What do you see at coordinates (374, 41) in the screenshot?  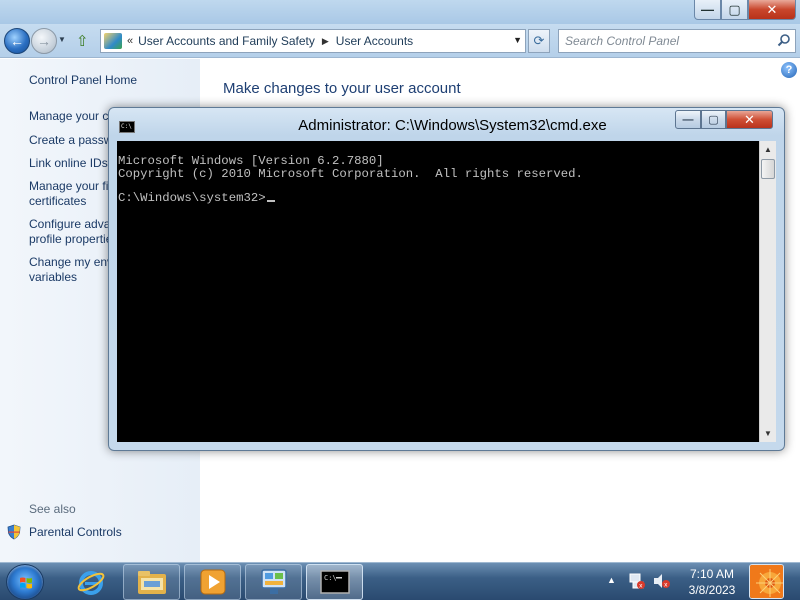 I see `breadcrumb-user-accounts: User Accounts` at bounding box center [374, 41].